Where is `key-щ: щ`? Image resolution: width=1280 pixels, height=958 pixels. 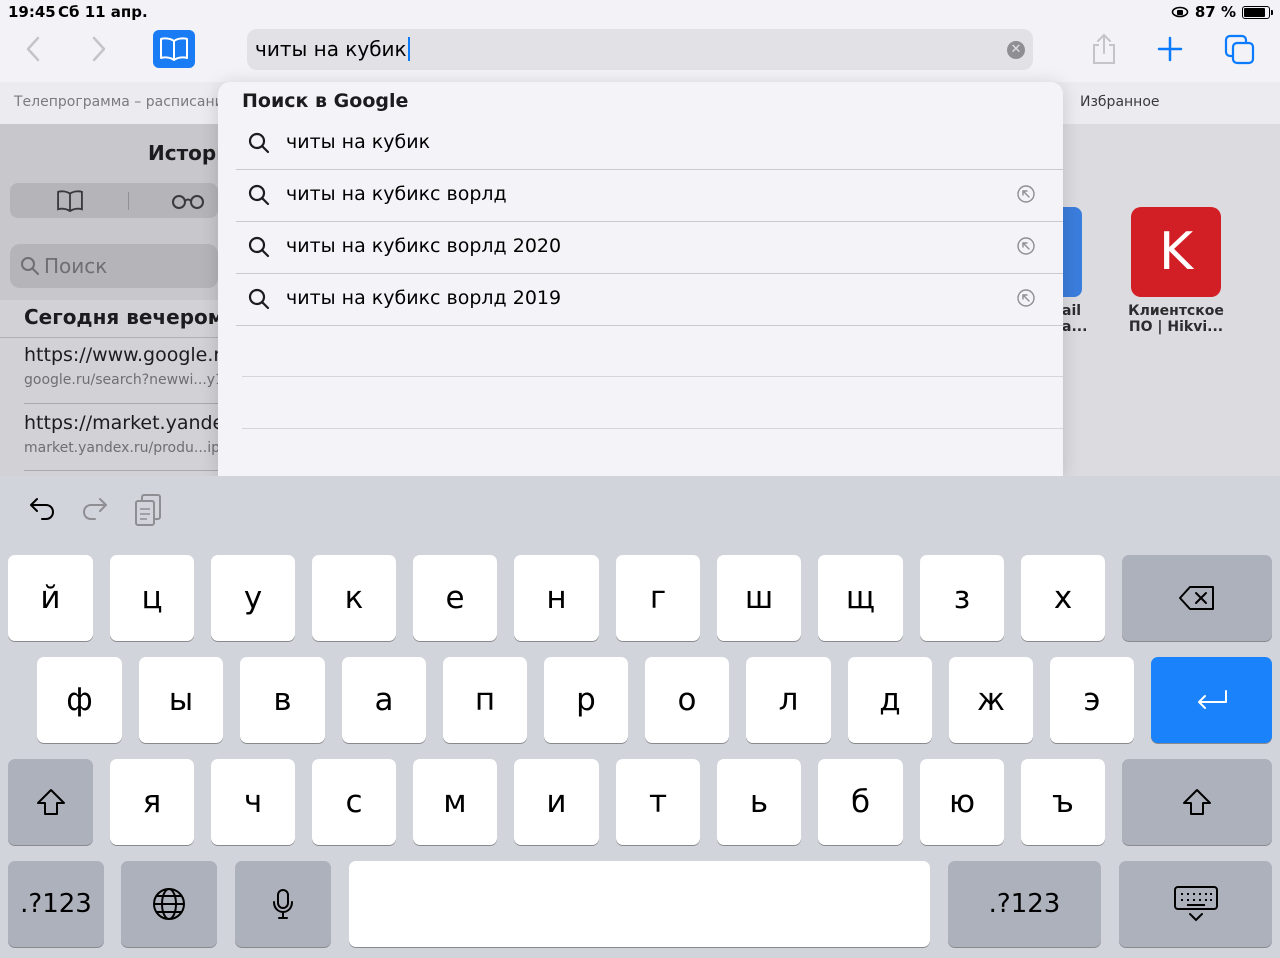 key-щ: щ is located at coordinates (860, 598).